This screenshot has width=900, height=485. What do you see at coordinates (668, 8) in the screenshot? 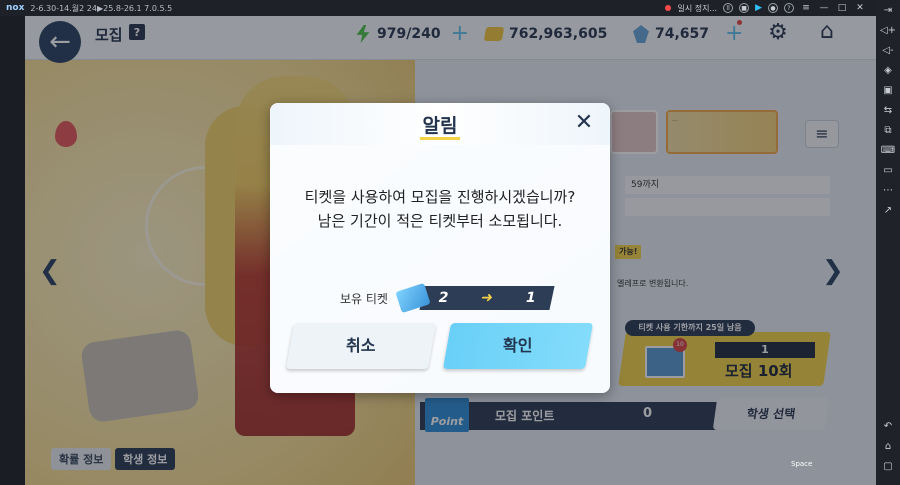
I see `record-dot-icon` at bounding box center [668, 8].